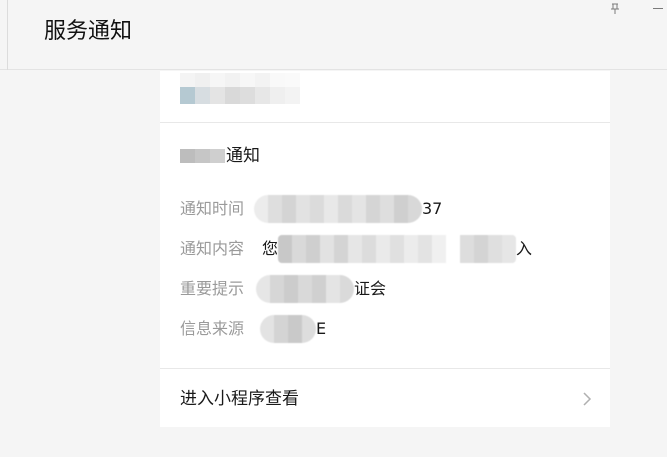  I want to click on notify-content-value: 您 入, so click(397, 249).